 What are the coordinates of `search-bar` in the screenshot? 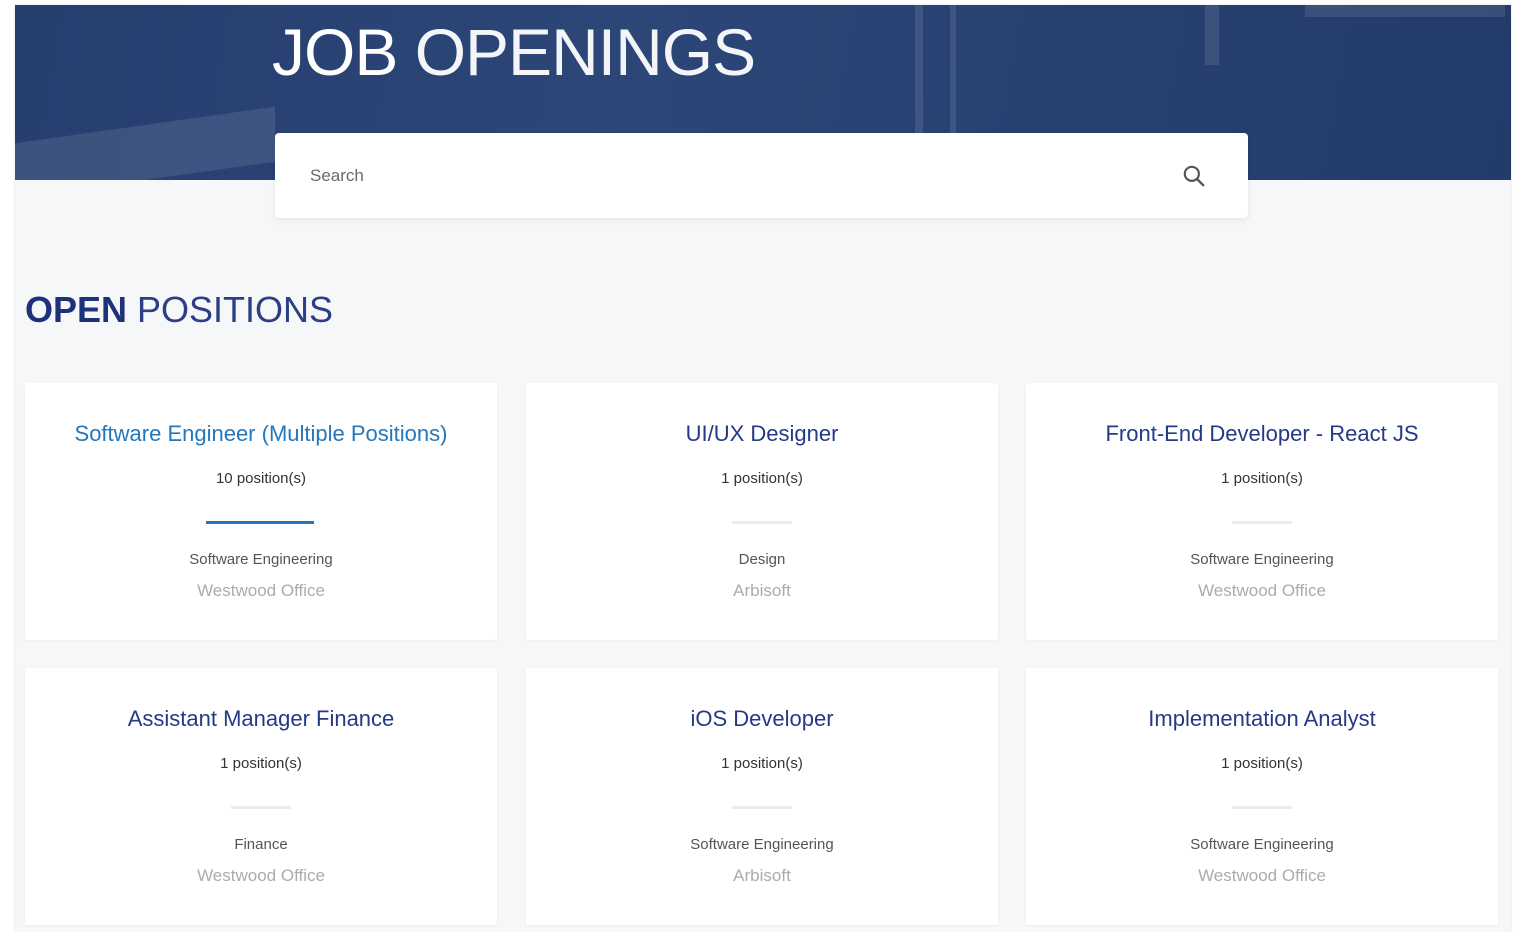 It's located at (761, 175).